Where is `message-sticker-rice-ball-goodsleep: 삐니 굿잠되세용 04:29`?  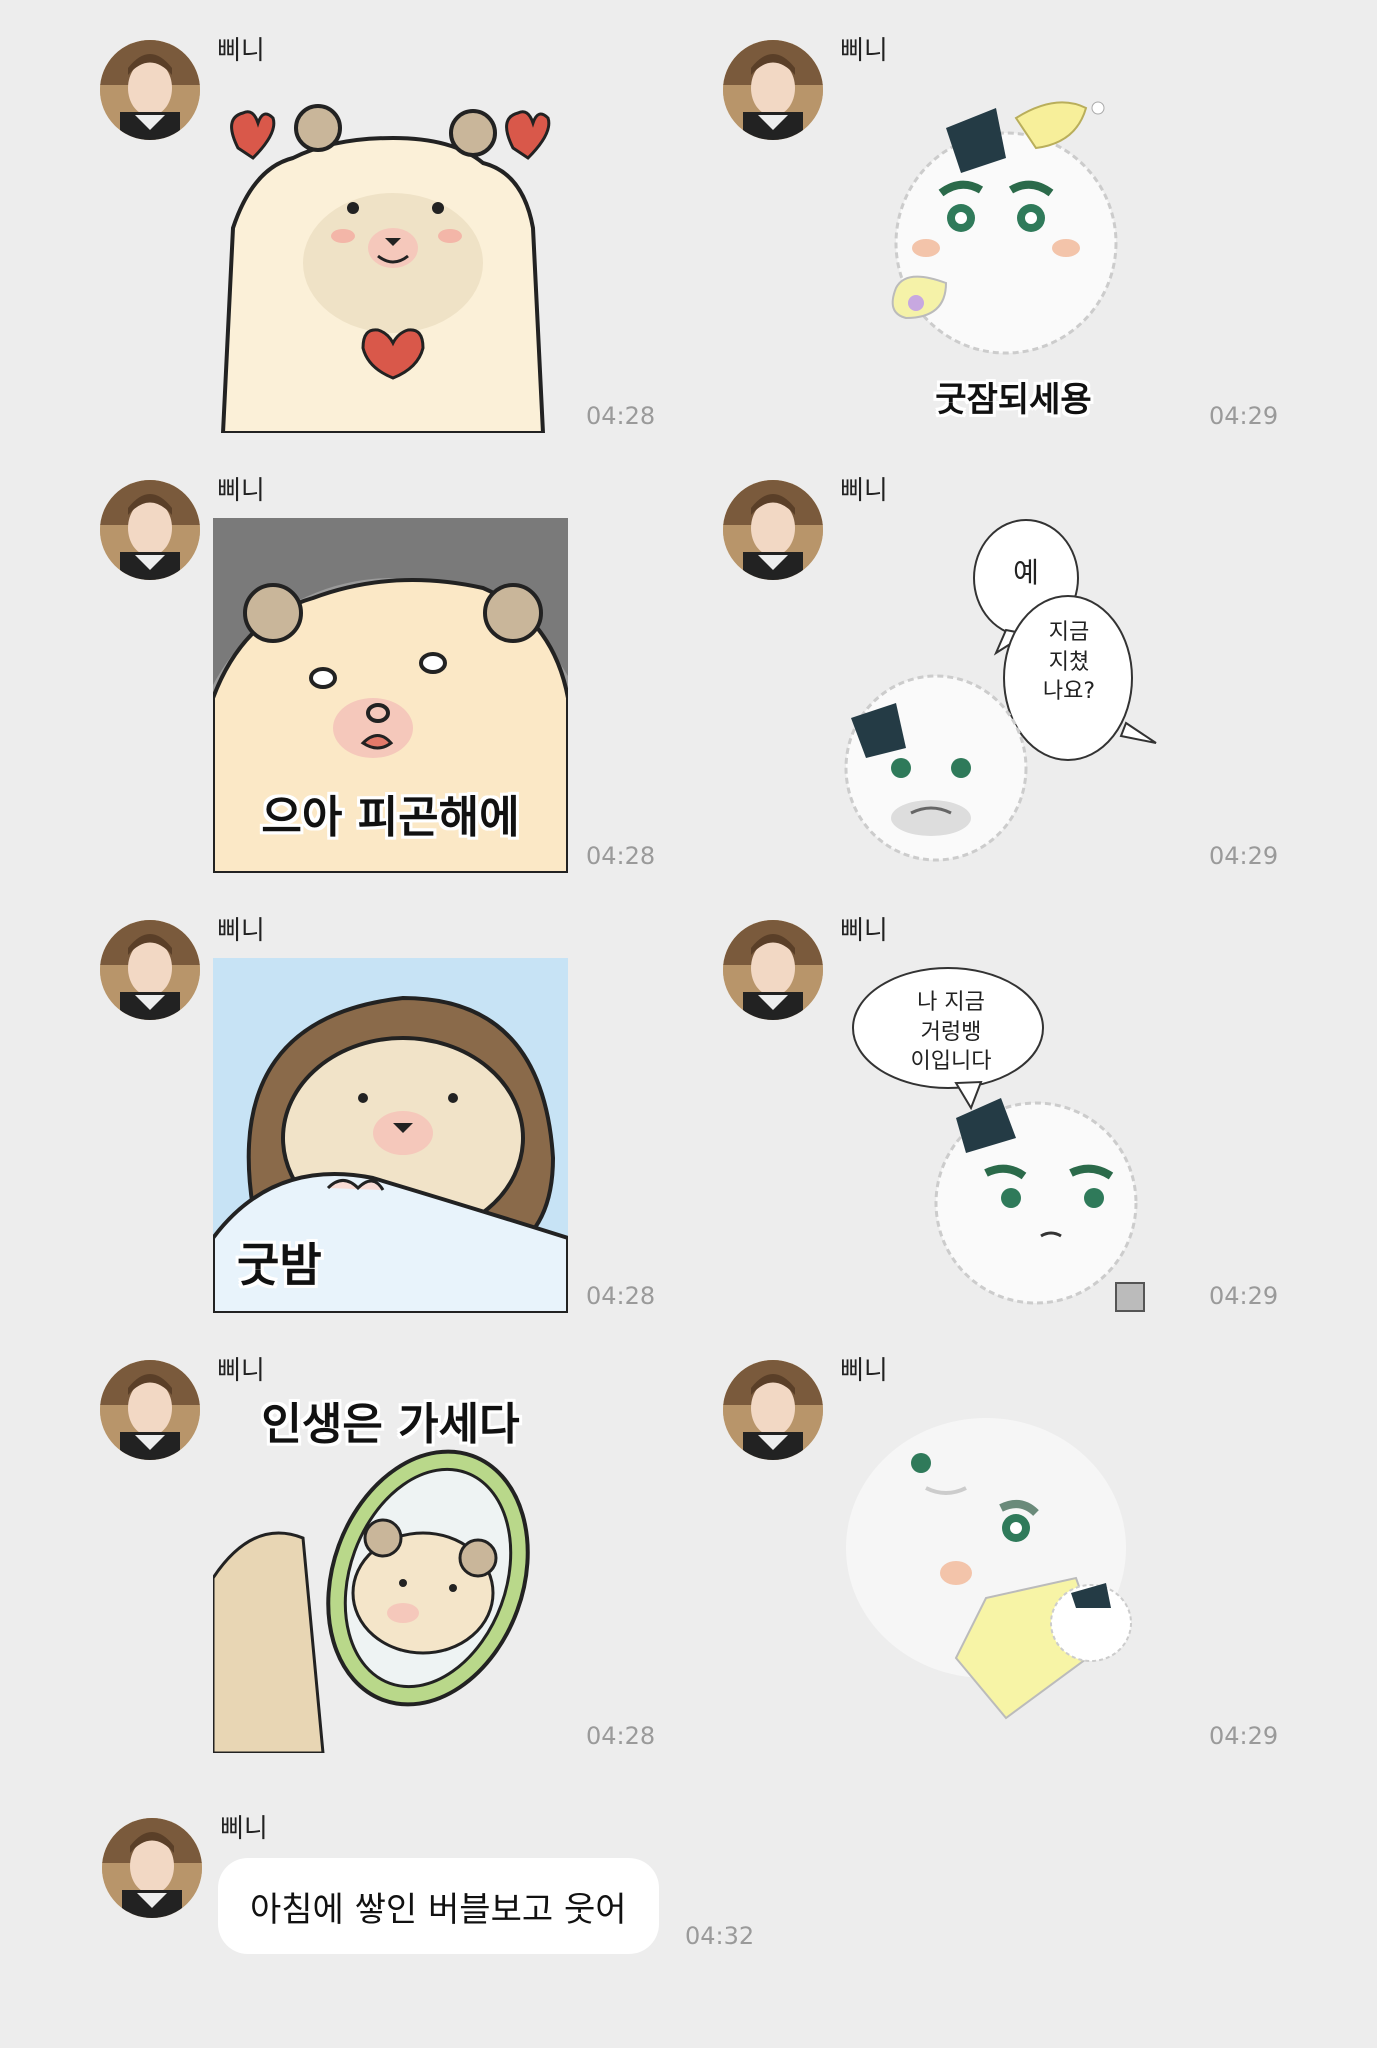
message-sticker-rice-ball-goodsleep: 삐니 굿잠되세용 04:29 is located at coordinates (967, 220).